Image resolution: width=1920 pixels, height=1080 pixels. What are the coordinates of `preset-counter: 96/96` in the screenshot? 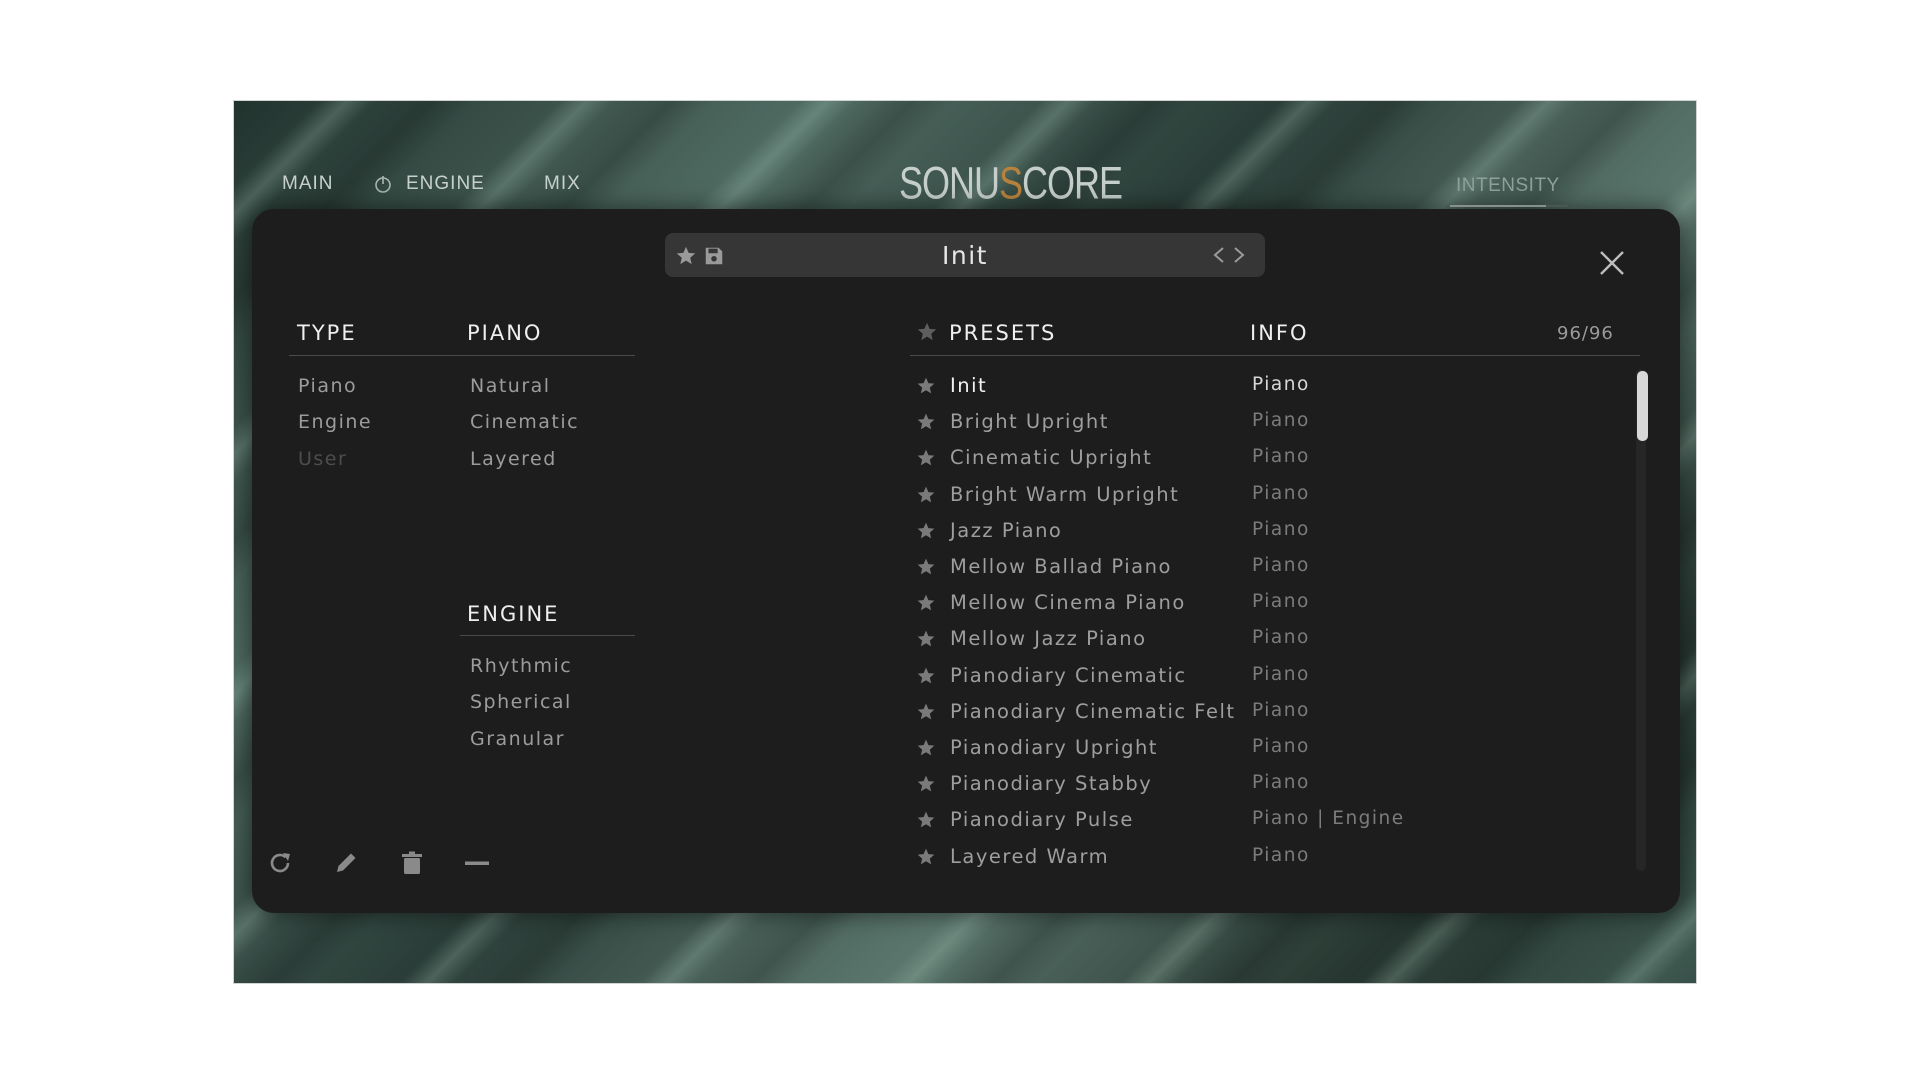 It's located at (1585, 333).